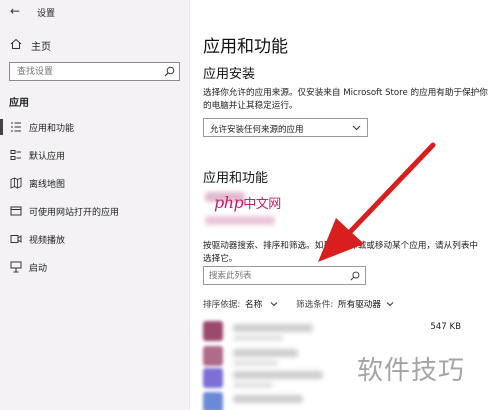 The width and height of the screenshot is (500, 410). I want to click on apps-for-websites-icon, so click(16, 211).